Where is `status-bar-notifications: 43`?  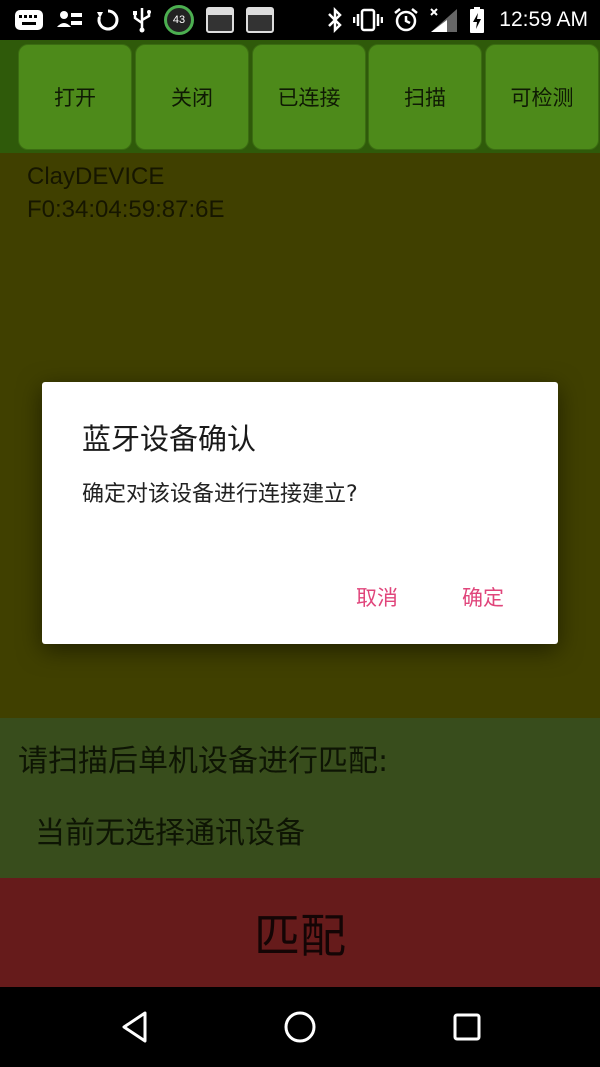 status-bar-notifications: 43 is located at coordinates (144, 20).